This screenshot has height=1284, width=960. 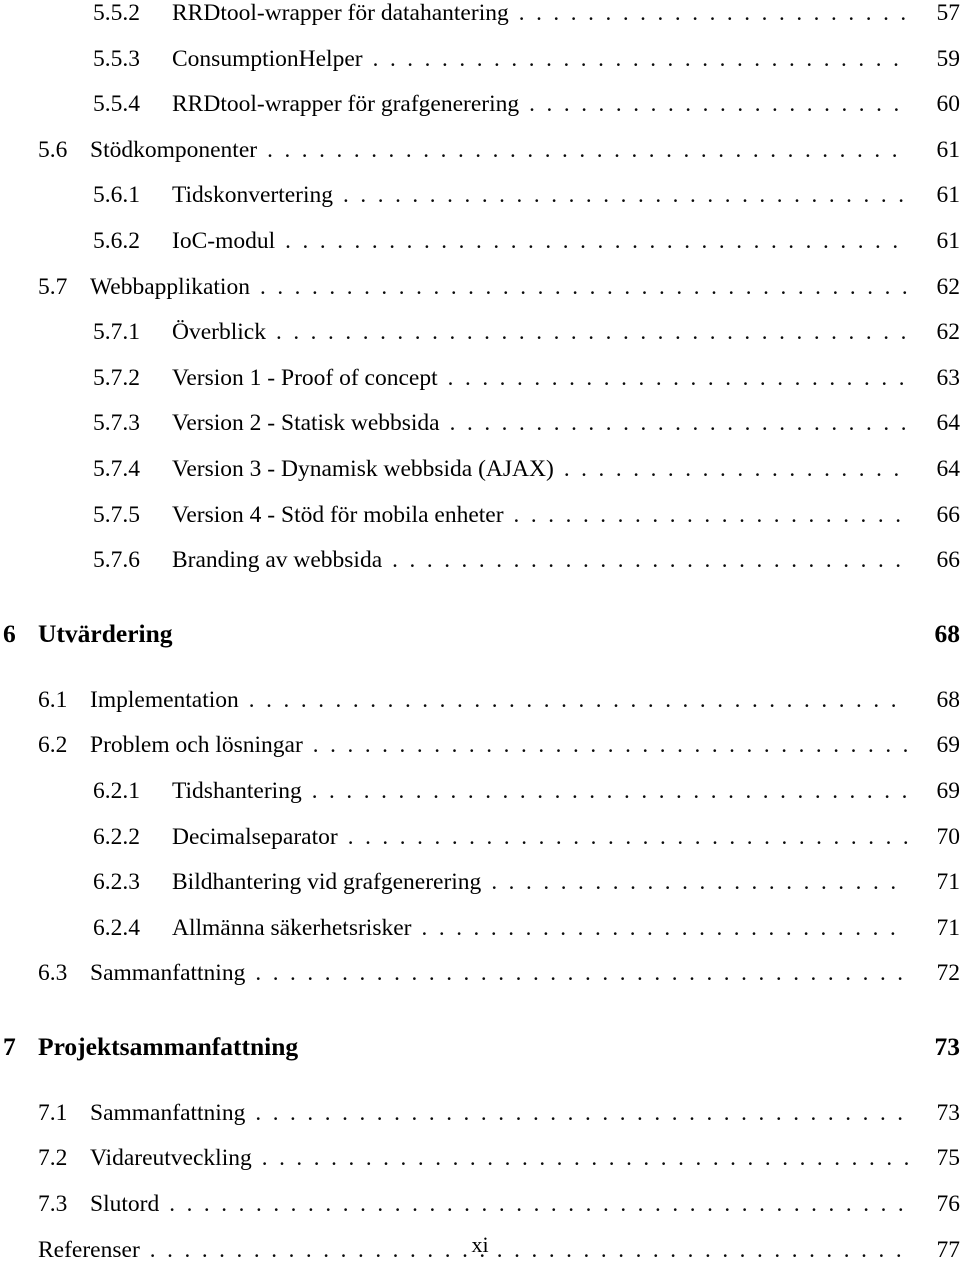 What do you see at coordinates (53, 745) in the screenshot?
I see `toc-entry-number: 6.2` at bounding box center [53, 745].